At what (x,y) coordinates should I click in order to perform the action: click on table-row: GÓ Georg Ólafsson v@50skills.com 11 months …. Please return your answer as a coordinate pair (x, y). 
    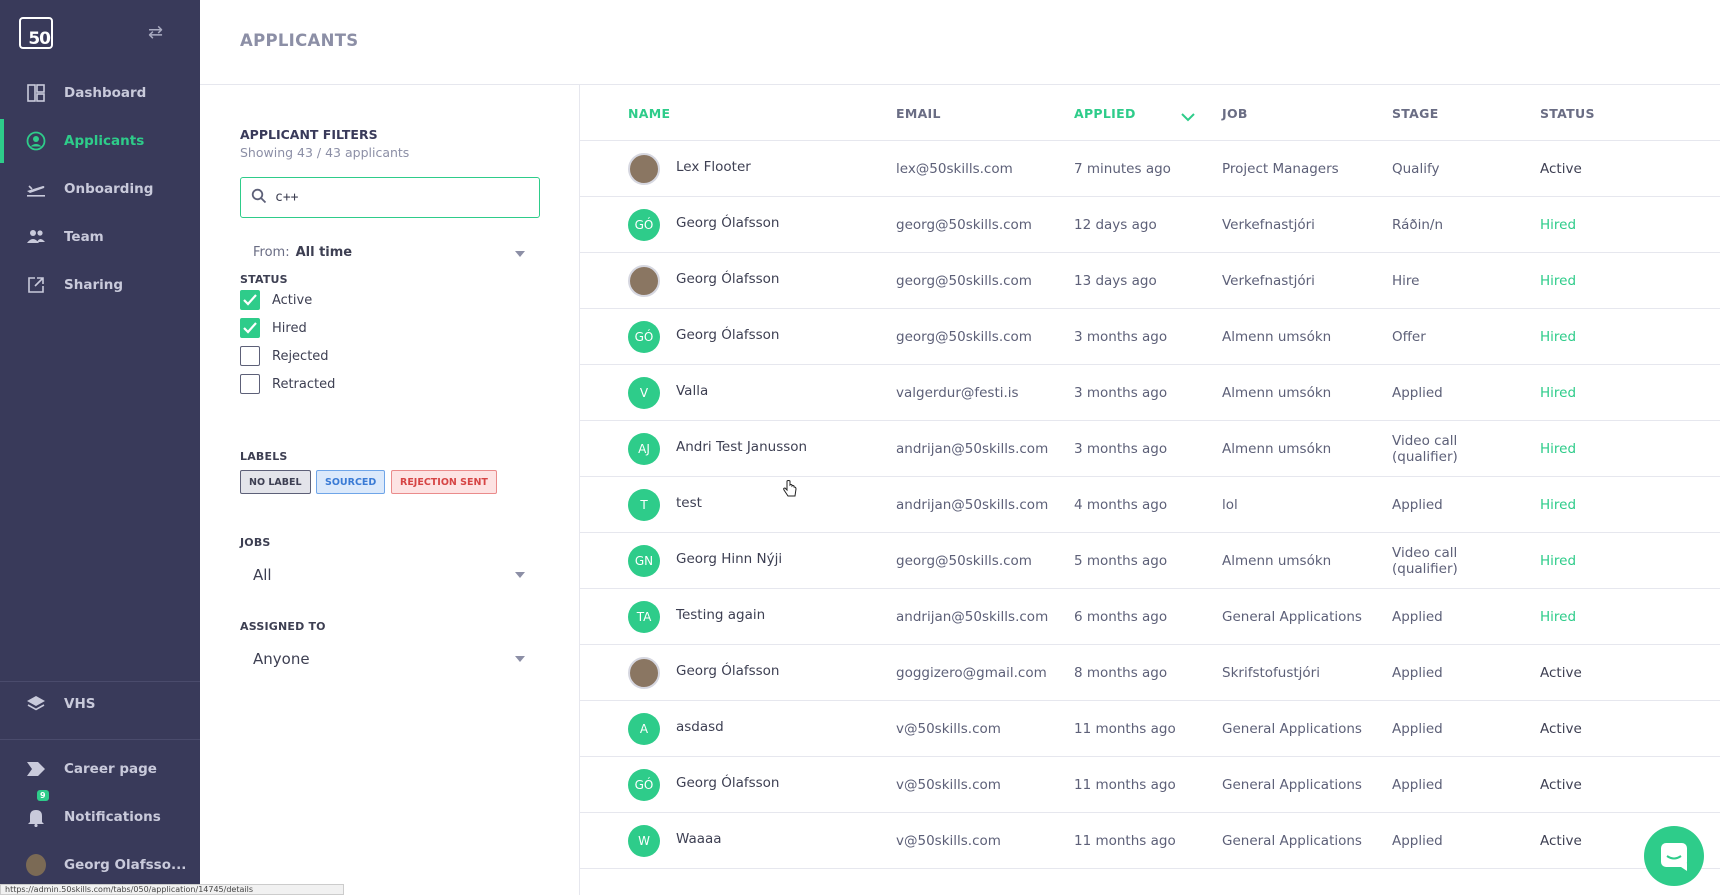
    Looking at the image, I should click on (1150, 785).